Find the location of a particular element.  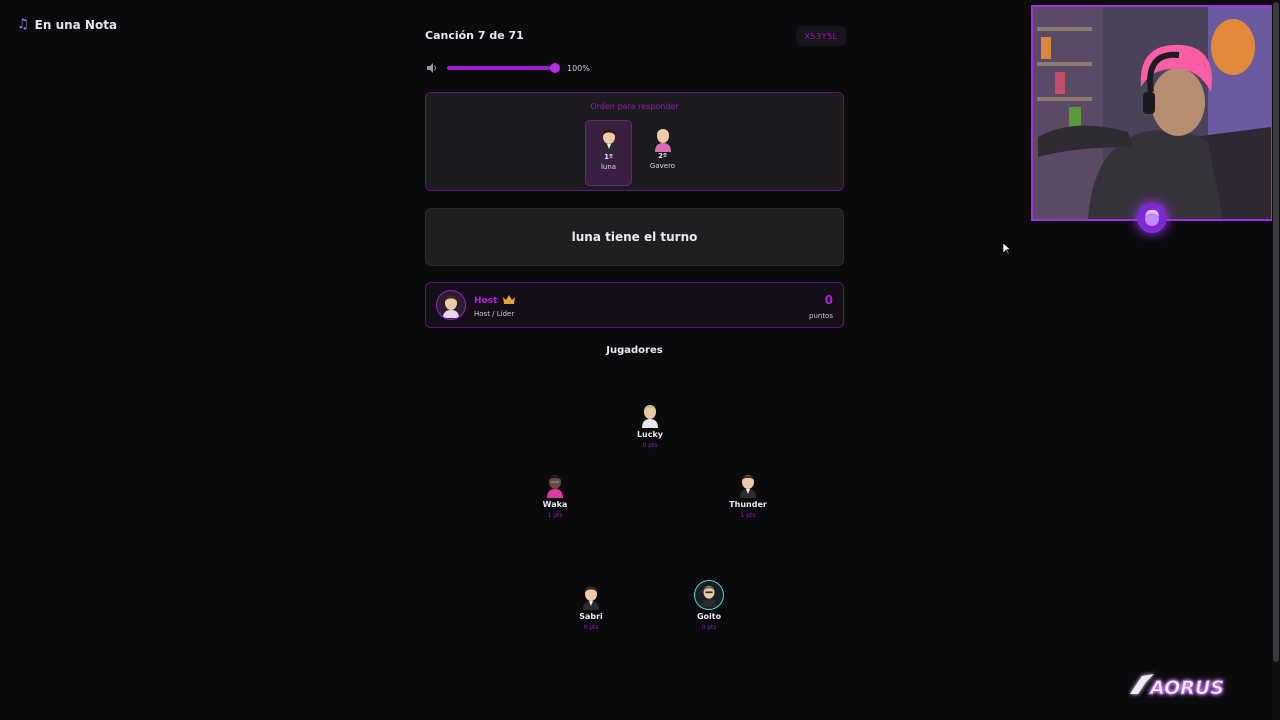

turn-message: luna tiene el turno is located at coordinates (634, 237).